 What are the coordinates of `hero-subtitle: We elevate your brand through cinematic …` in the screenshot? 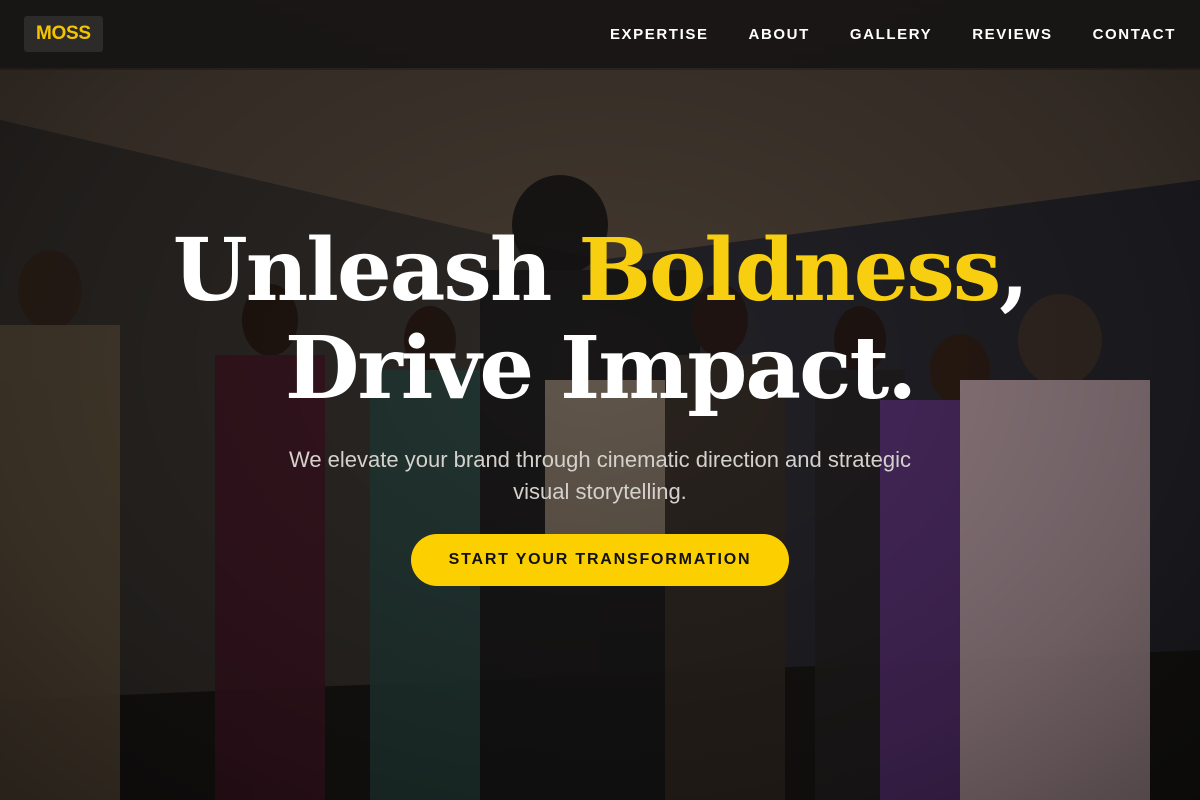 It's located at (600, 475).